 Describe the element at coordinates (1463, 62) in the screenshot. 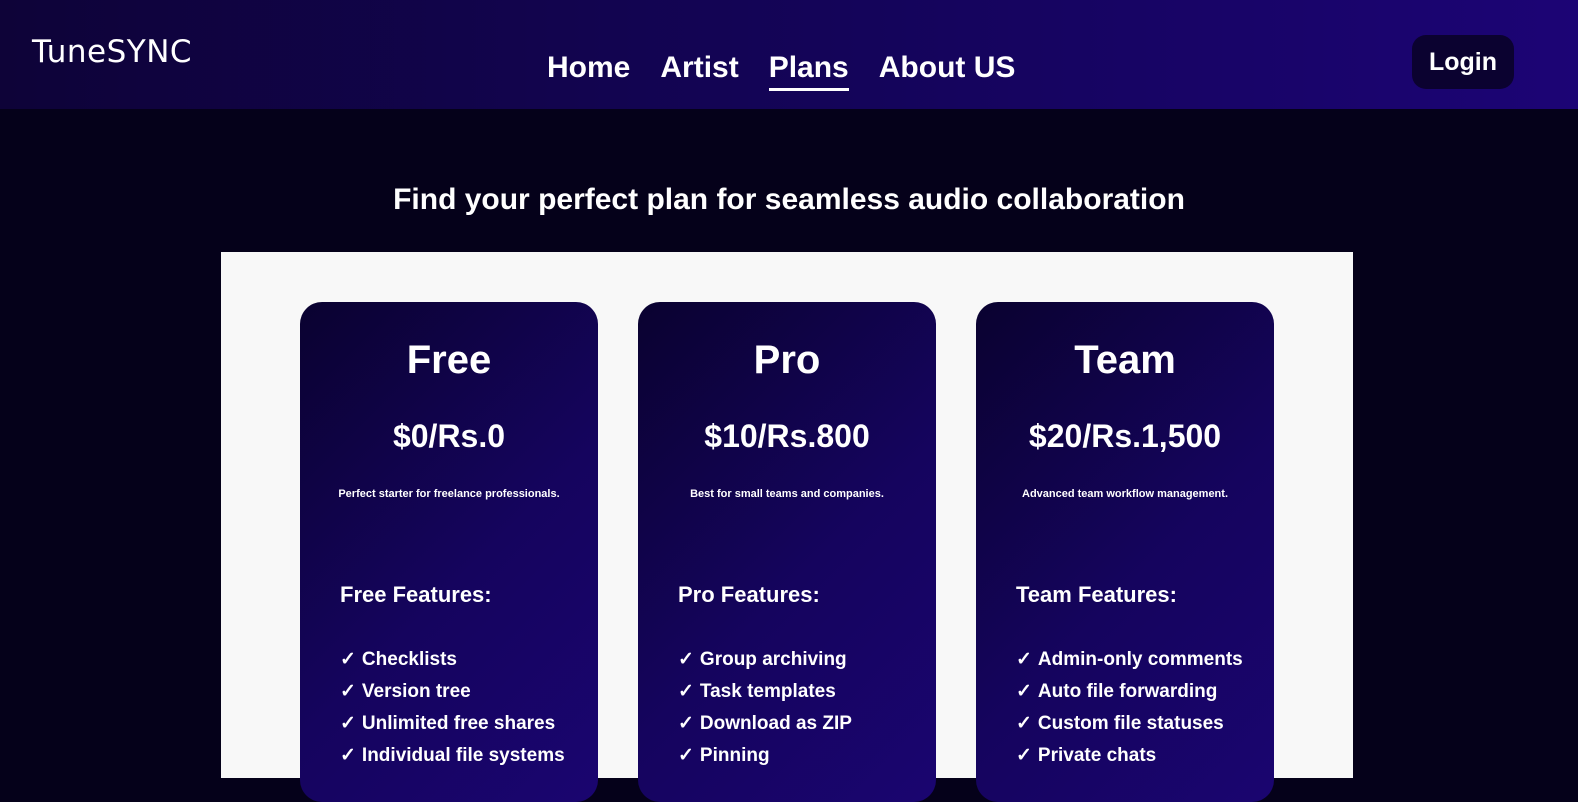

I see `login-button: Login` at that location.